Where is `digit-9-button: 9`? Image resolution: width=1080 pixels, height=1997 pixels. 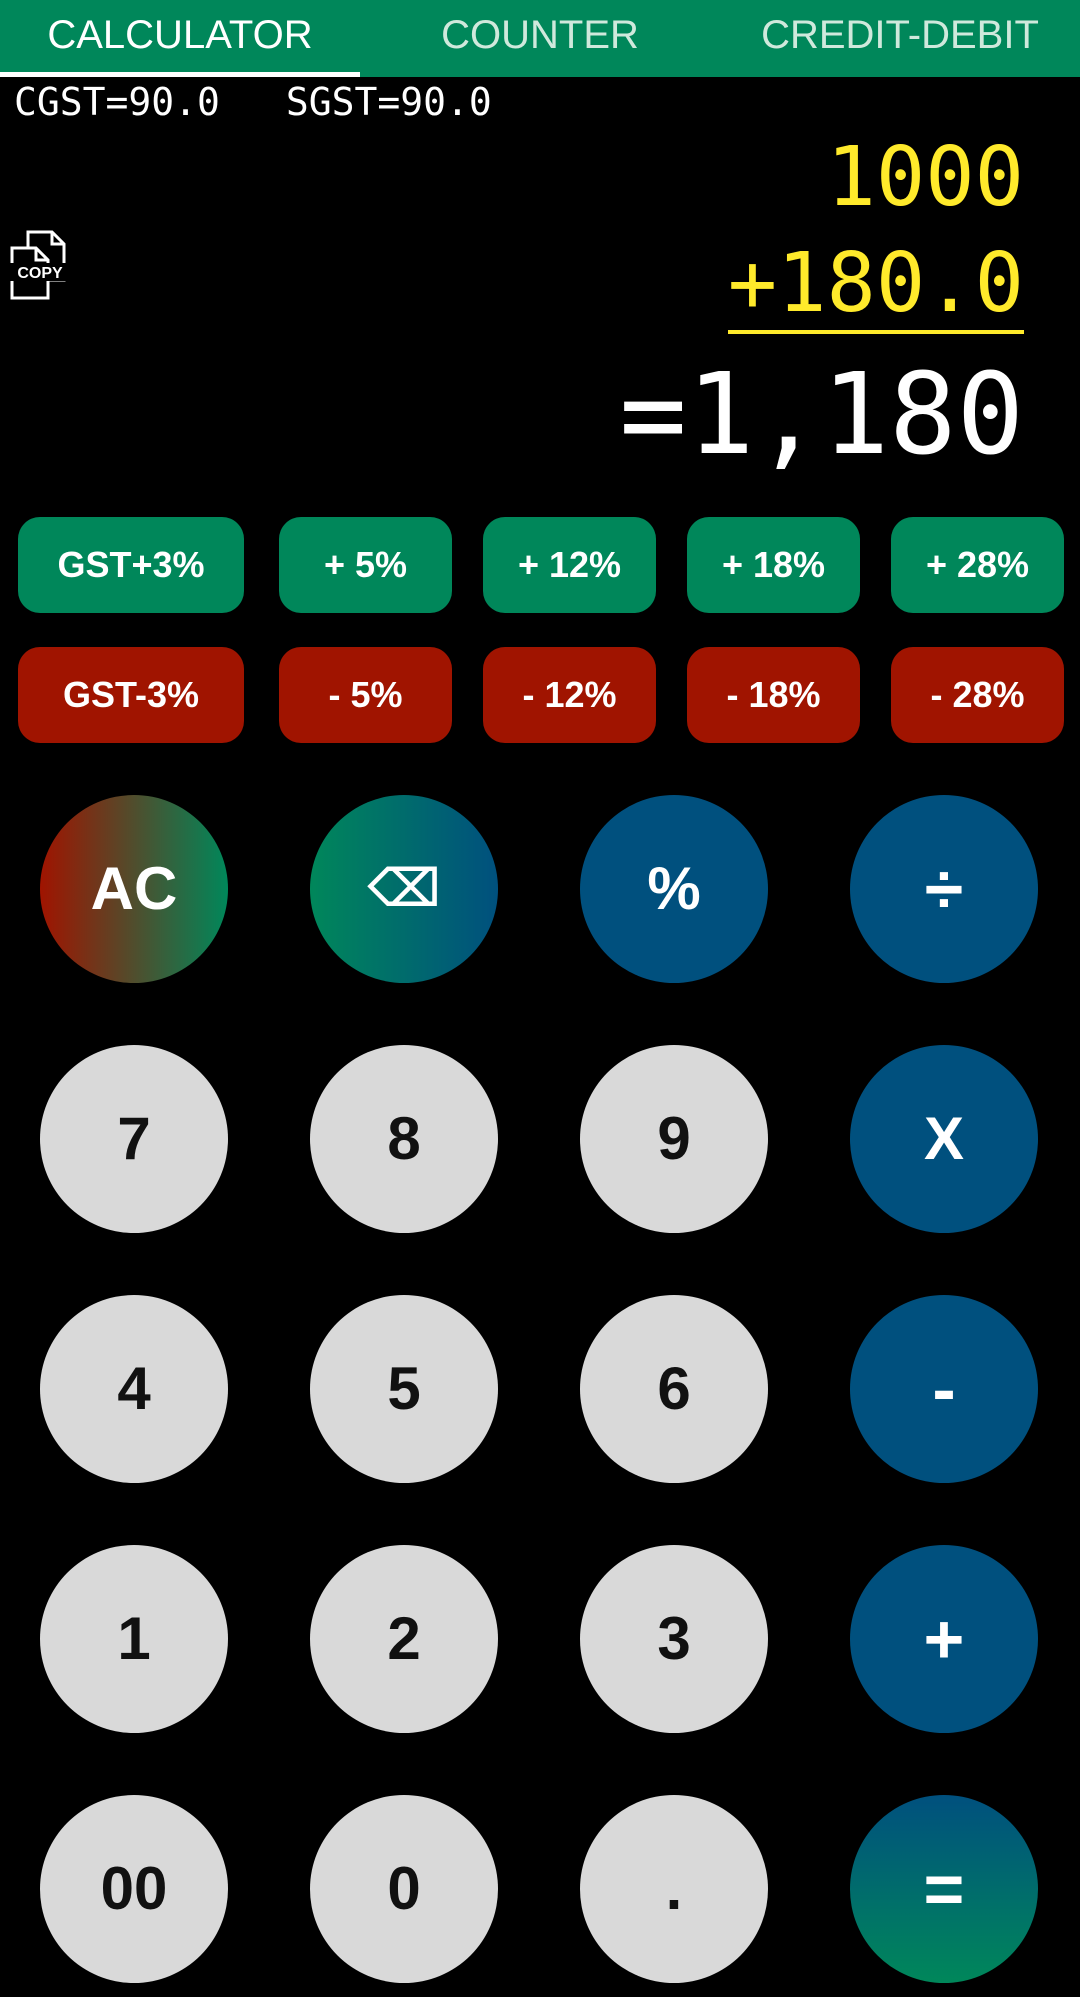
digit-9-button: 9 is located at coordinates (674, 1139).